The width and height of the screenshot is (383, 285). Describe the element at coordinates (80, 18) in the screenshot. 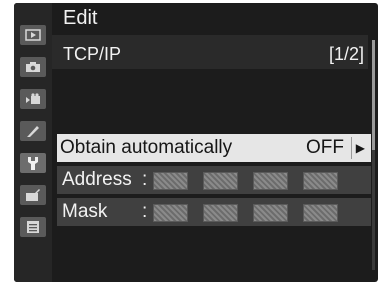

I see `menu-title: Edit` at that location.